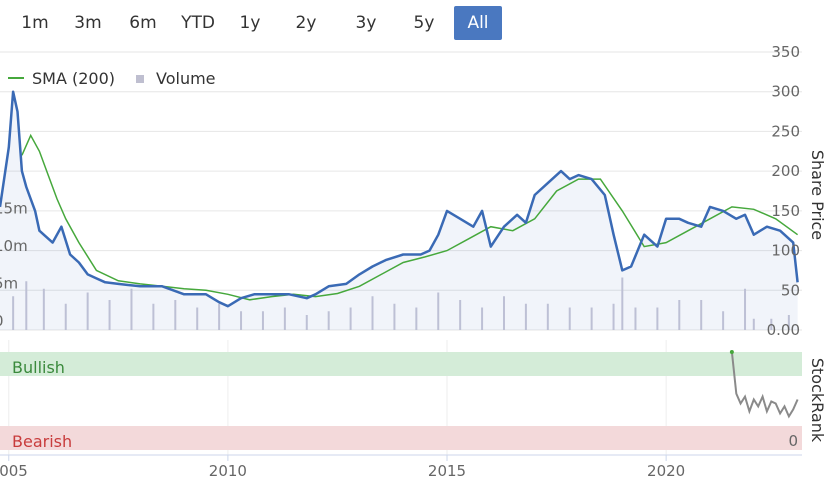 Image resolution: width=833 pixels, height=478 pixels. What do you see at coordinates (785, 171) in the screenshot?
I see `share-price-tick: 200` at bounding box center [785, 171].